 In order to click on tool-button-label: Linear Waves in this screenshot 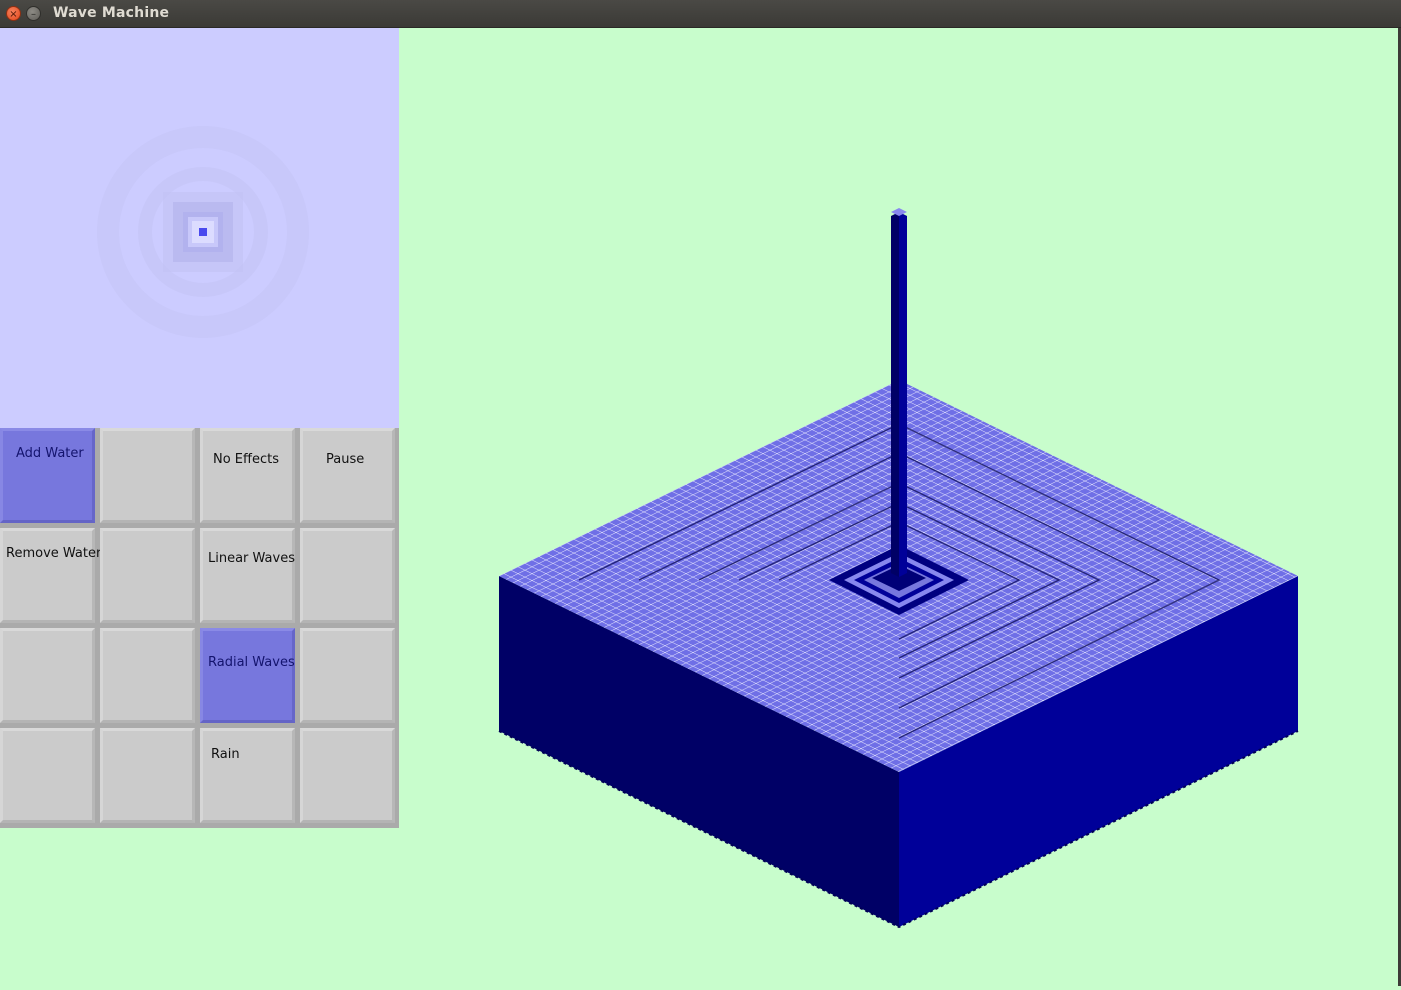, I will do `click(251, 558)`.